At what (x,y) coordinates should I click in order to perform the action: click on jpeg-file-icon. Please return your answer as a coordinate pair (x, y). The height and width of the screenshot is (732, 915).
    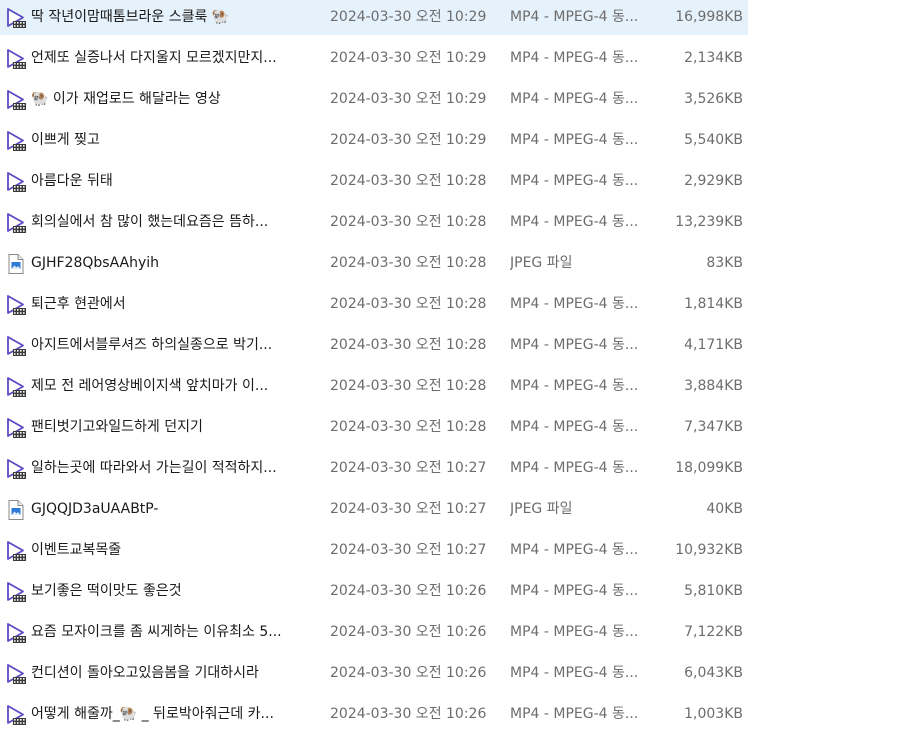
    Looking at the image, I should click on (16, 264).